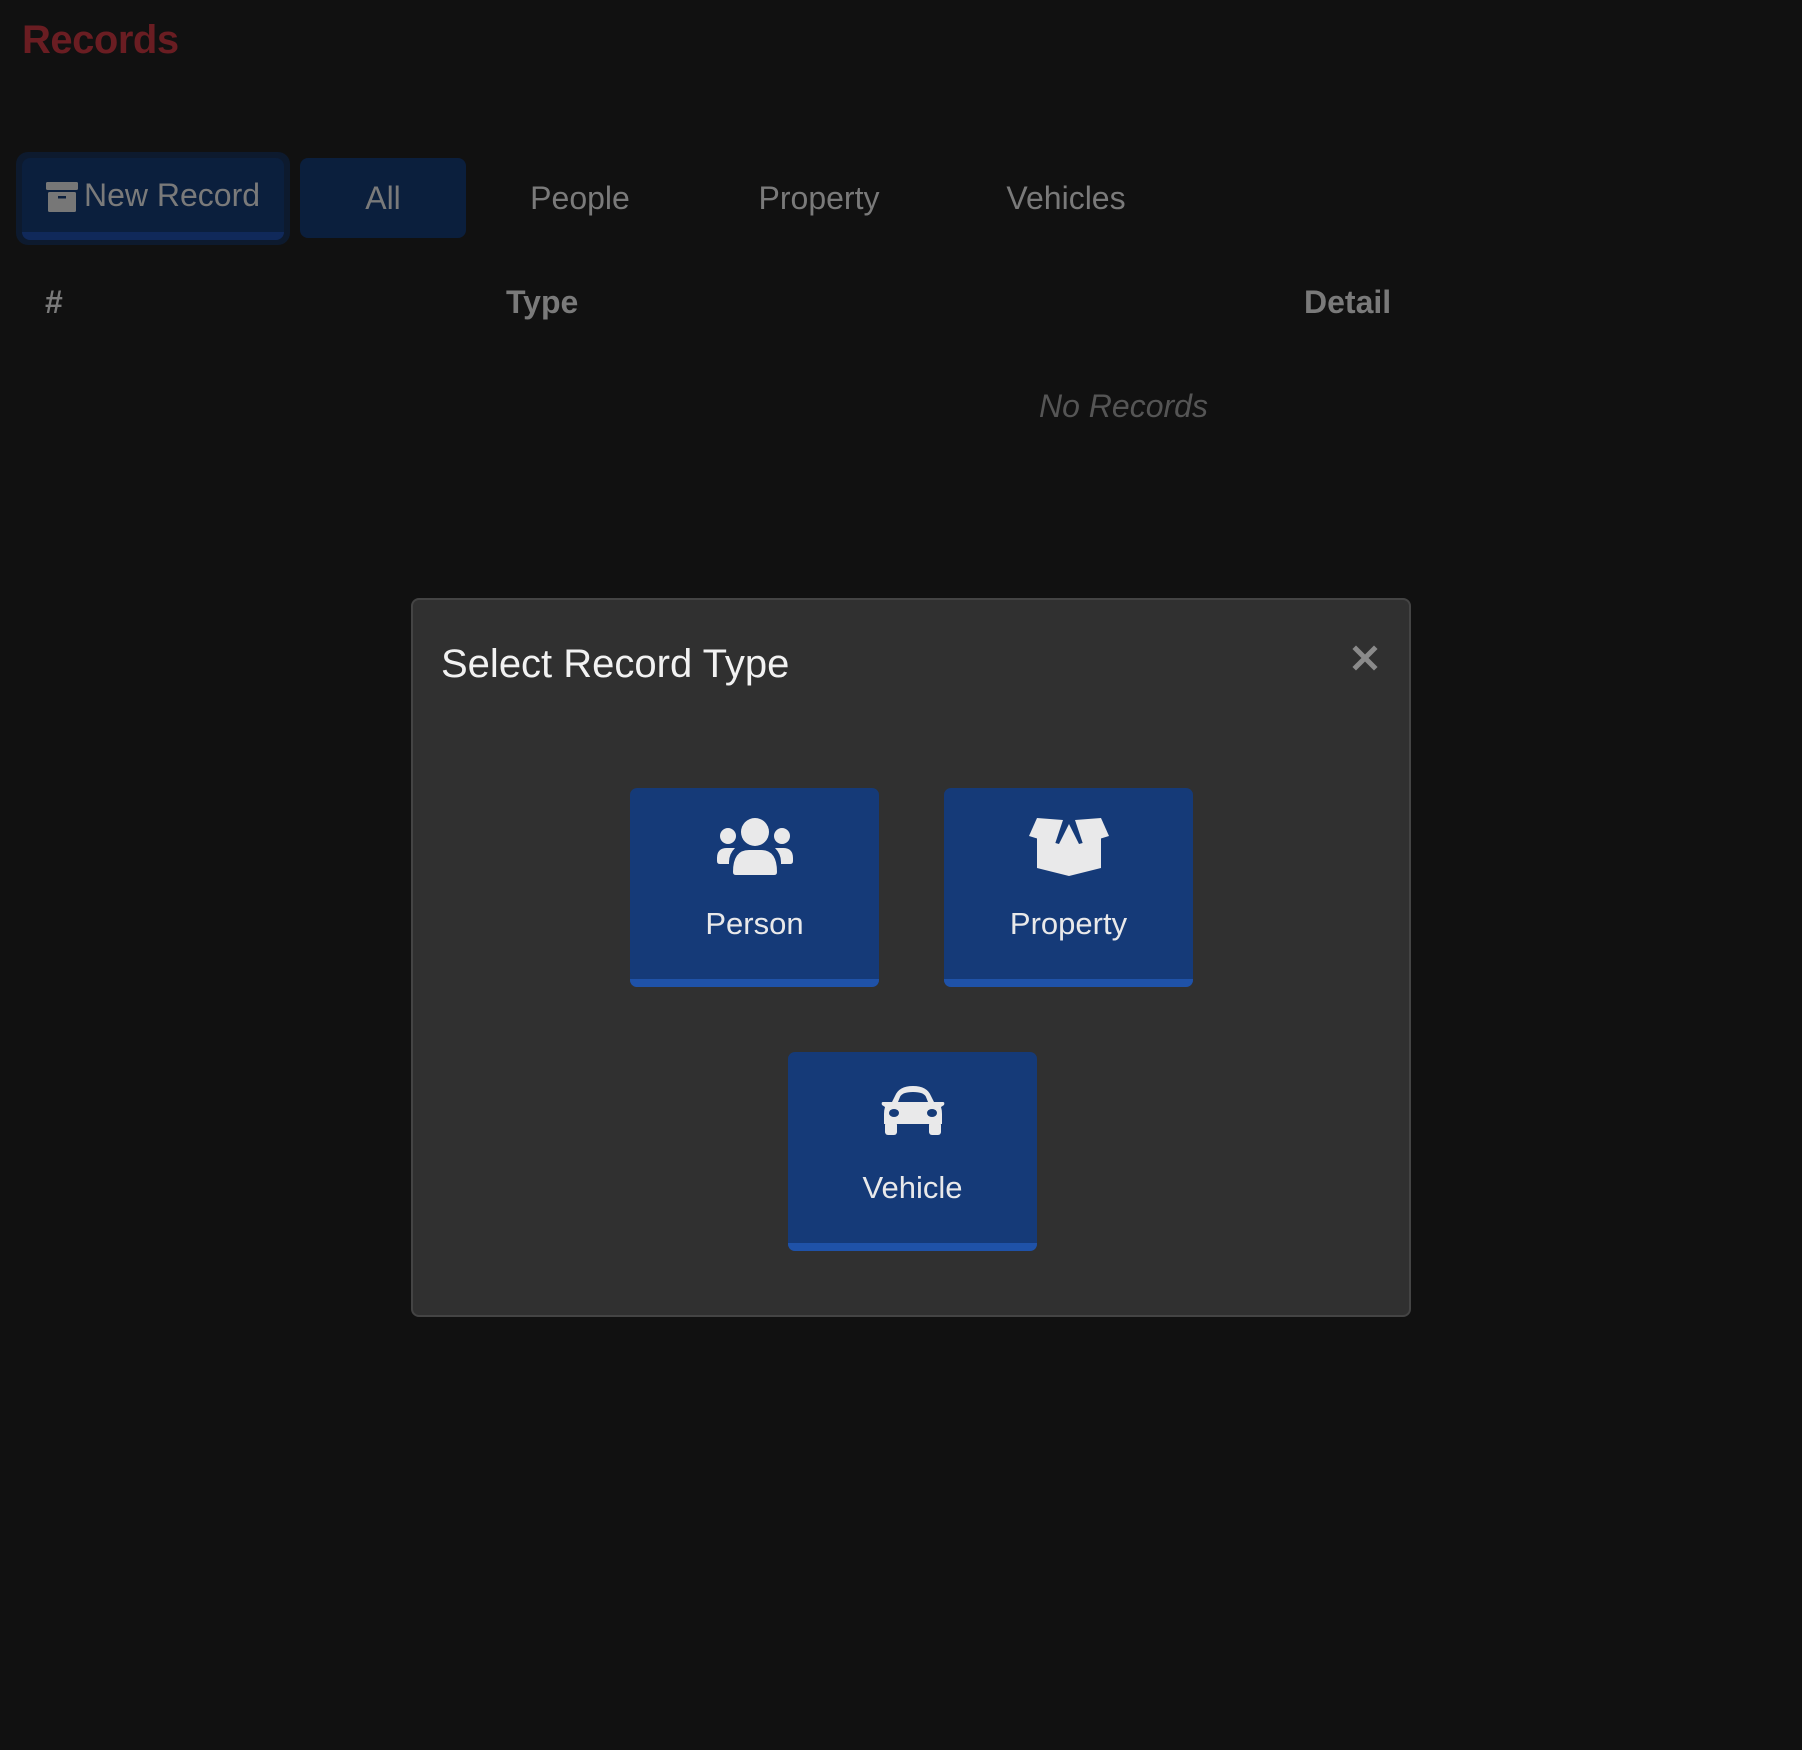 The width and height of the screenshot is (1802, 1750). I want to click on tab-label: All, so click(383, 197).